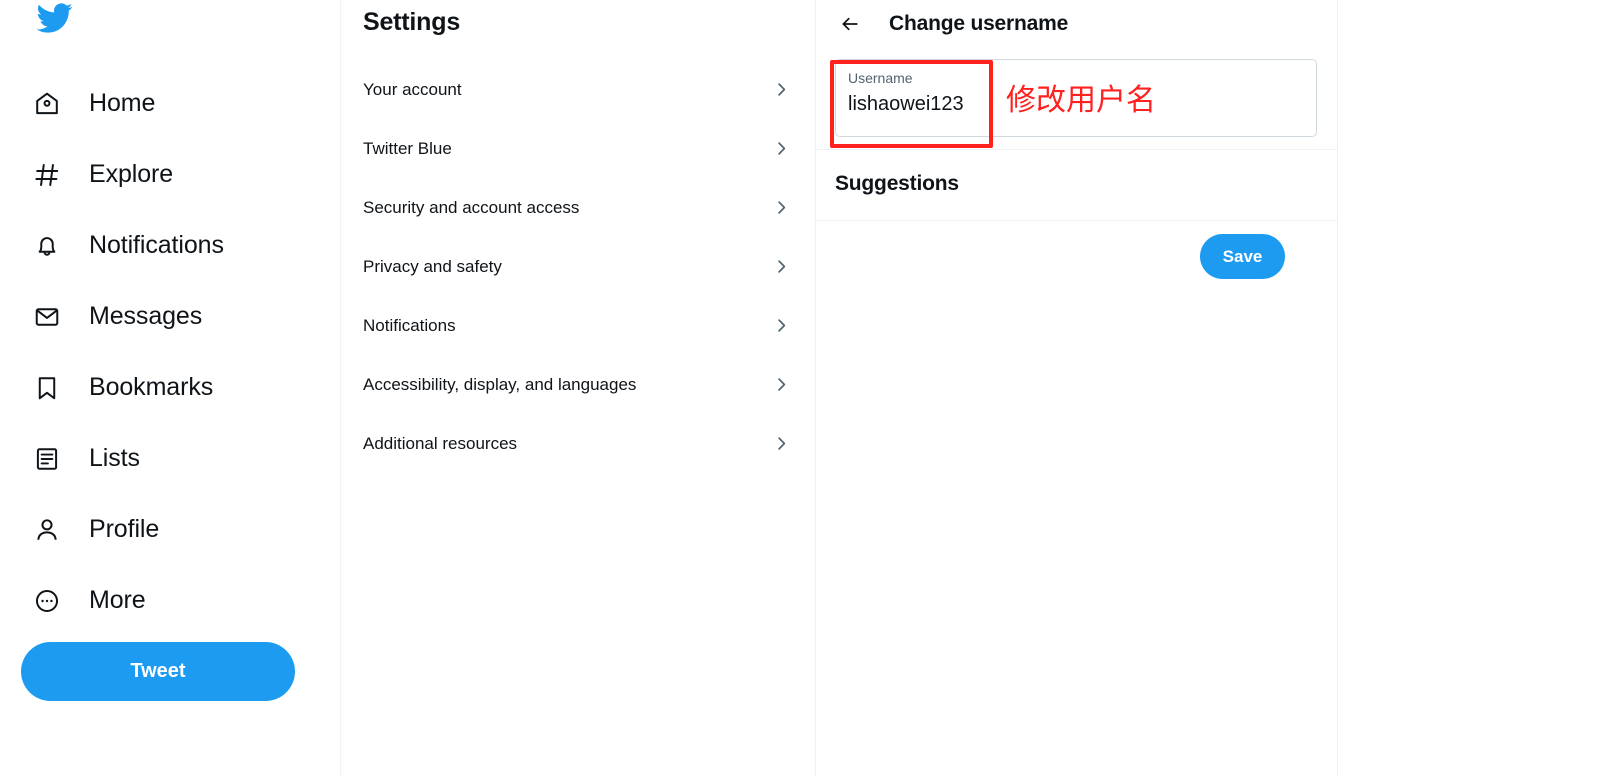  Describe the element at coordinates (440, 443) in the screenshot. I see `settings-item-label: Additional resources` at that location.